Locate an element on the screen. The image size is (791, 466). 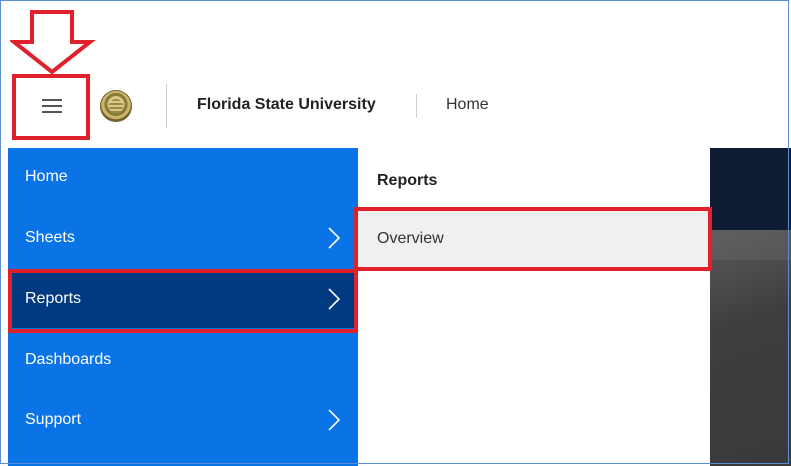
submenu-item-overview: Overview is located at coordinates (534, 239).